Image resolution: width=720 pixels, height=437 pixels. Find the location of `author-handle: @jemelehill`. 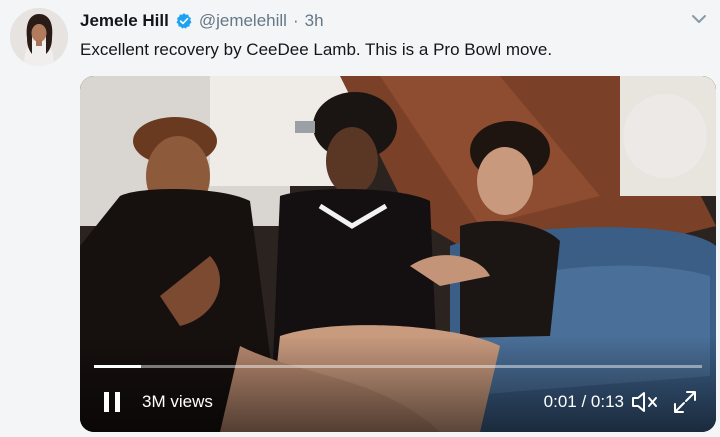

author-handle: @jemelehill is located at coordinates (243, 21).